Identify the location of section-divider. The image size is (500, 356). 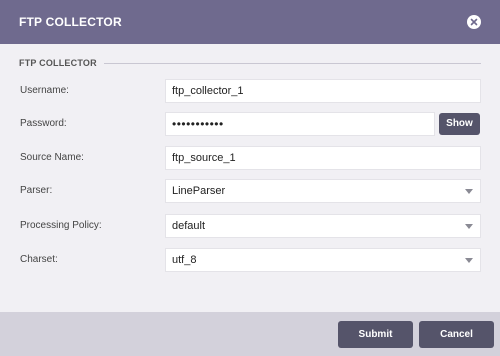
(292, 63).